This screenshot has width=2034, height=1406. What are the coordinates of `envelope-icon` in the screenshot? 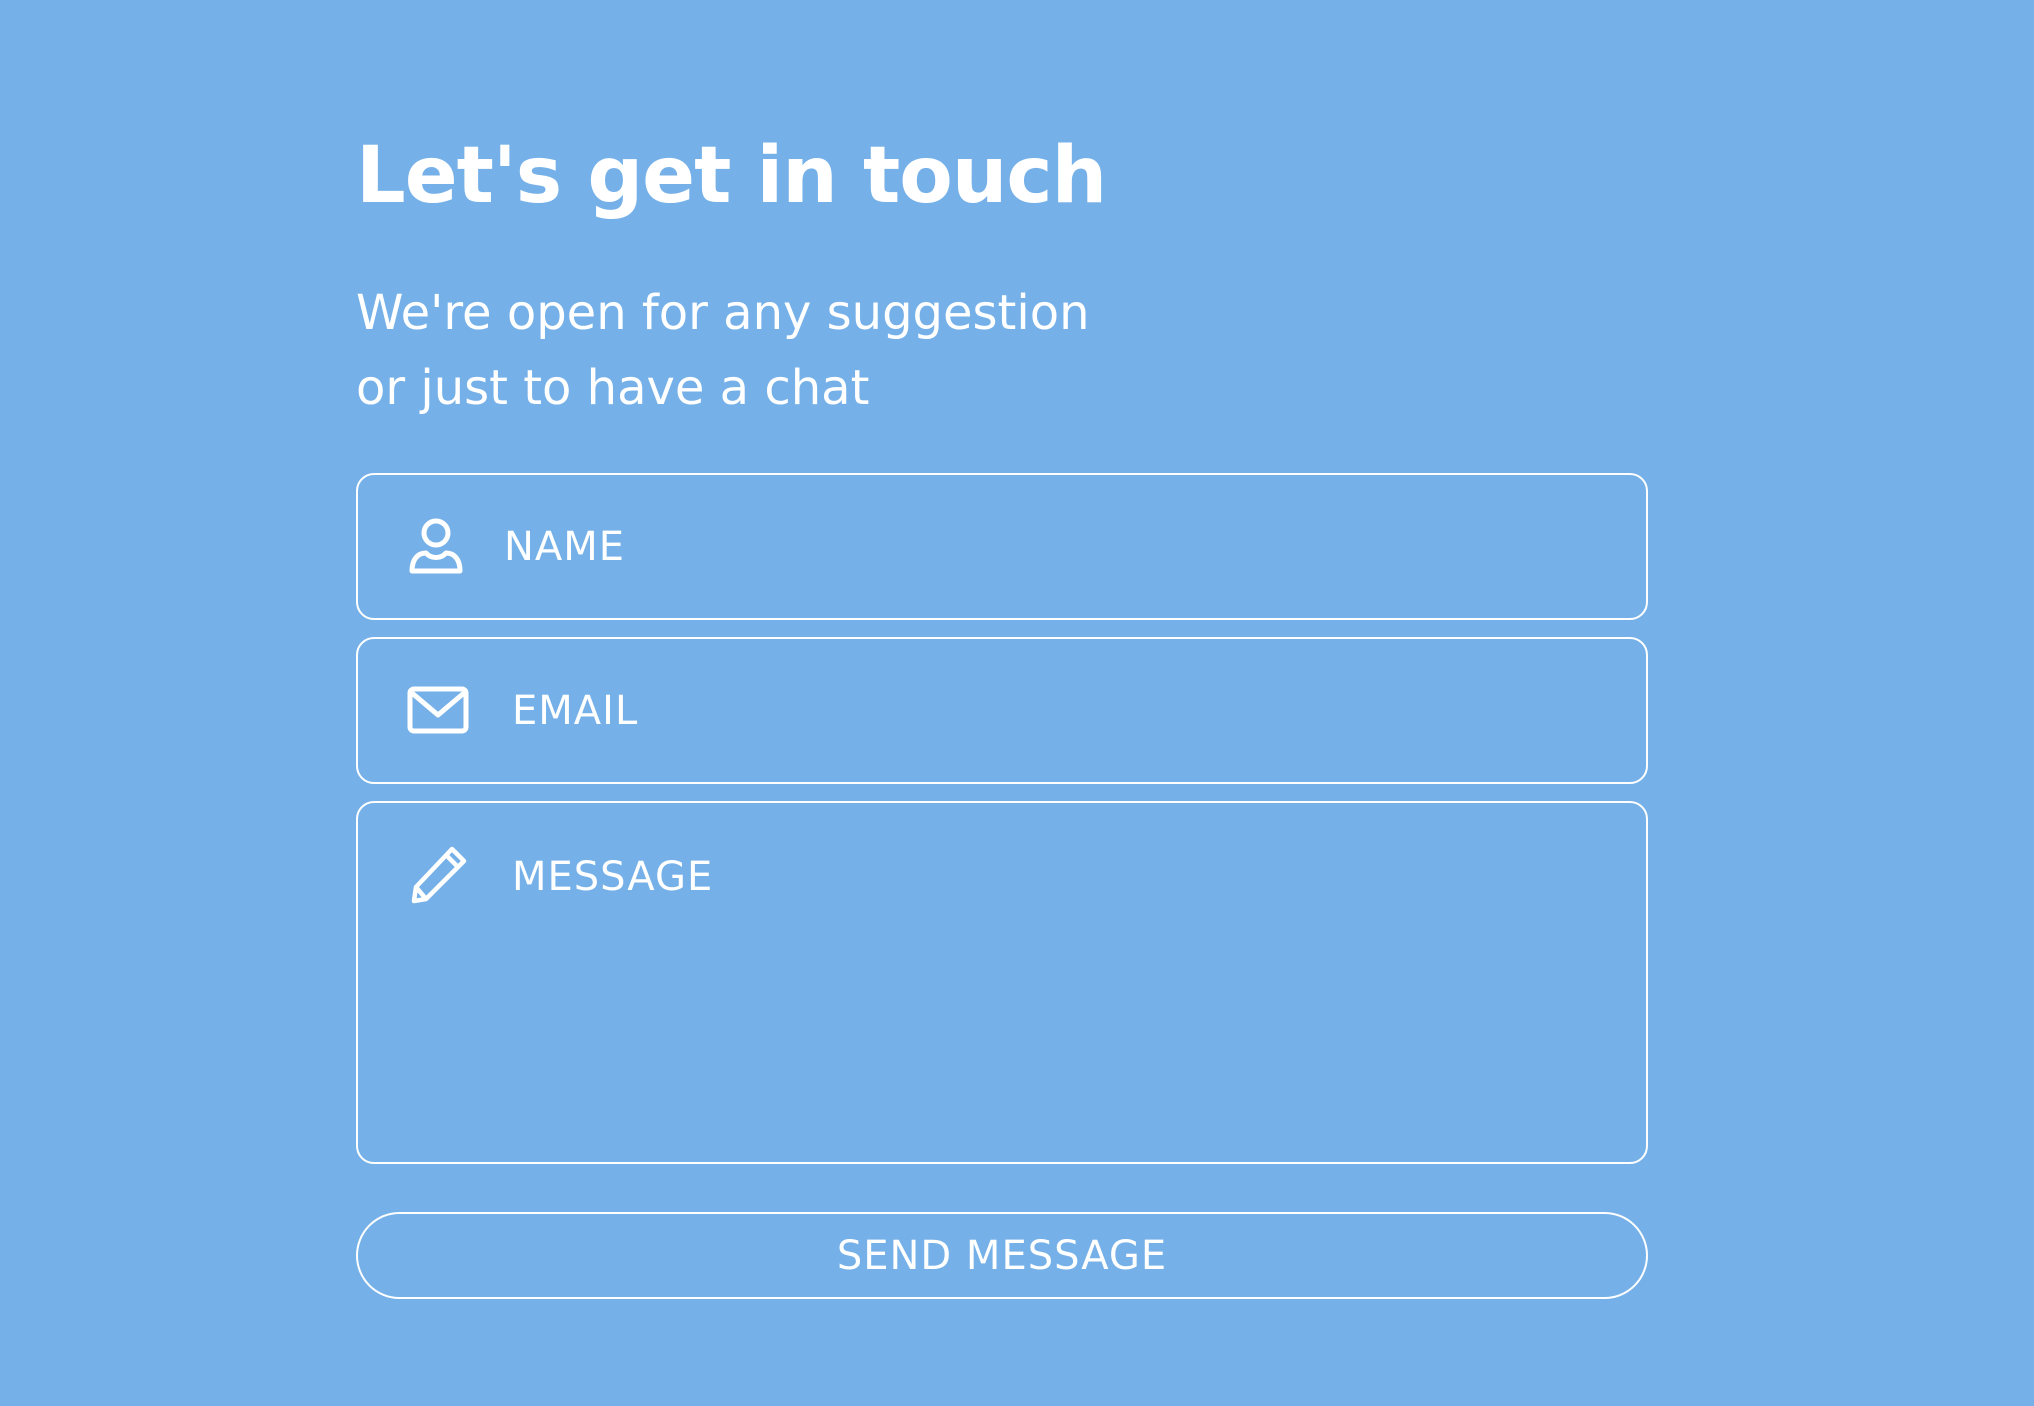 It's located at (438, 710).